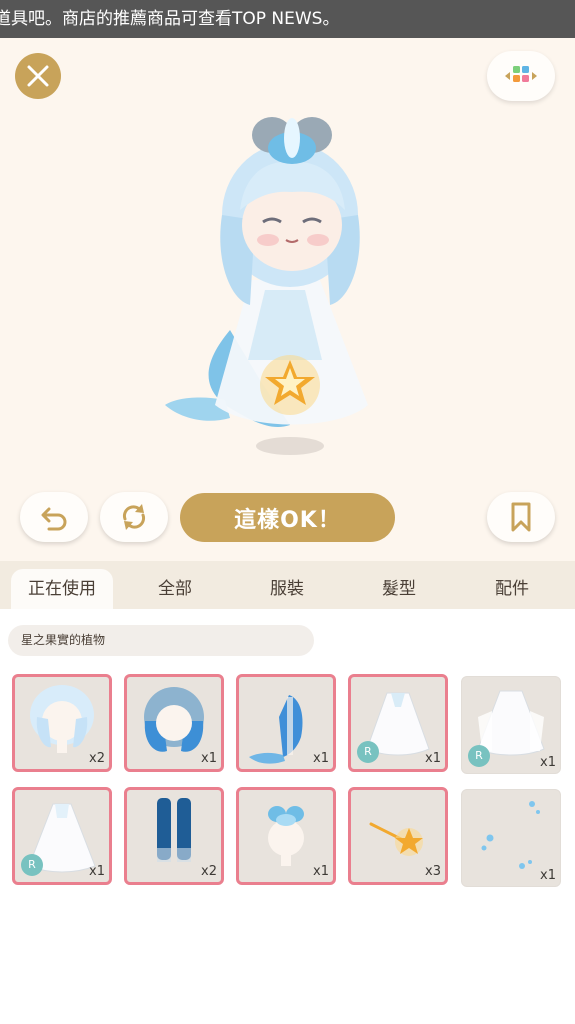 This screenshot has height=1024, width=575. What do you see at coordinates (511, 838) in the screenshot?
I see `item-bubble-effect: x1` at bounding box center [511, 838].